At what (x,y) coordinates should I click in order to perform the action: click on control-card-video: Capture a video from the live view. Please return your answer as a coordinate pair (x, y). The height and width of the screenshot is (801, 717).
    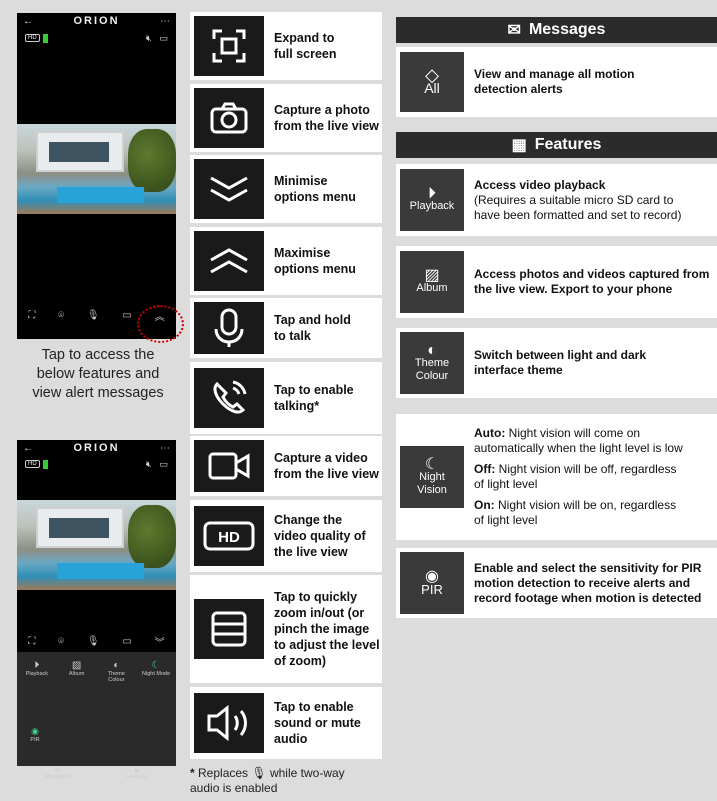
    Looking at the image, I should click on (286, 466).